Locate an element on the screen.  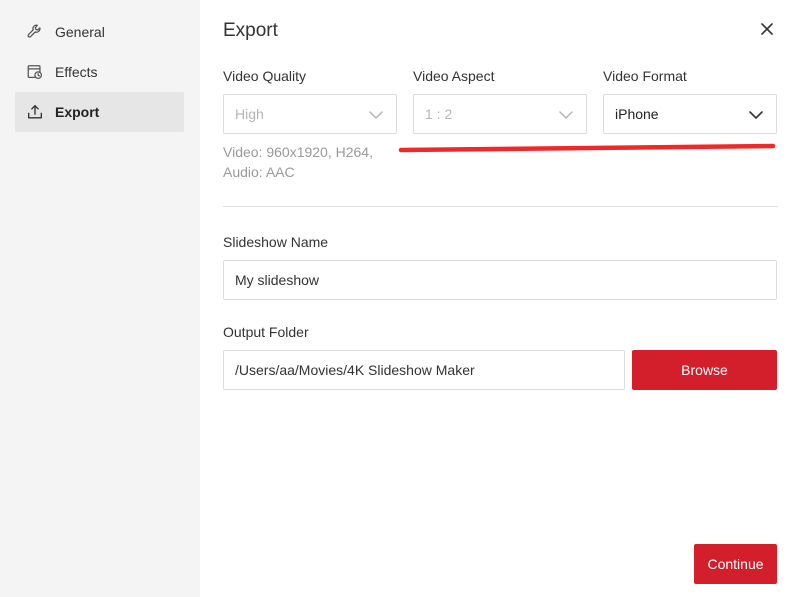
output-folder-label: Output Folder is located at coordinates (266, 332).